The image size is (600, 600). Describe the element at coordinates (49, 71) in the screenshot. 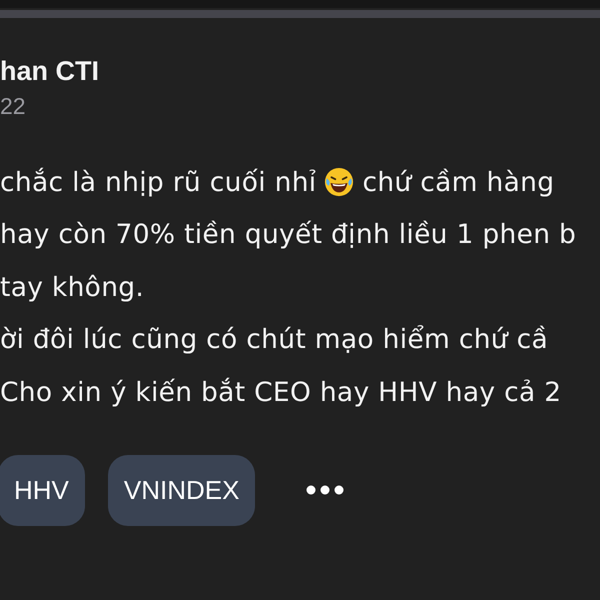

I see `author-name: han CTI` at that location.